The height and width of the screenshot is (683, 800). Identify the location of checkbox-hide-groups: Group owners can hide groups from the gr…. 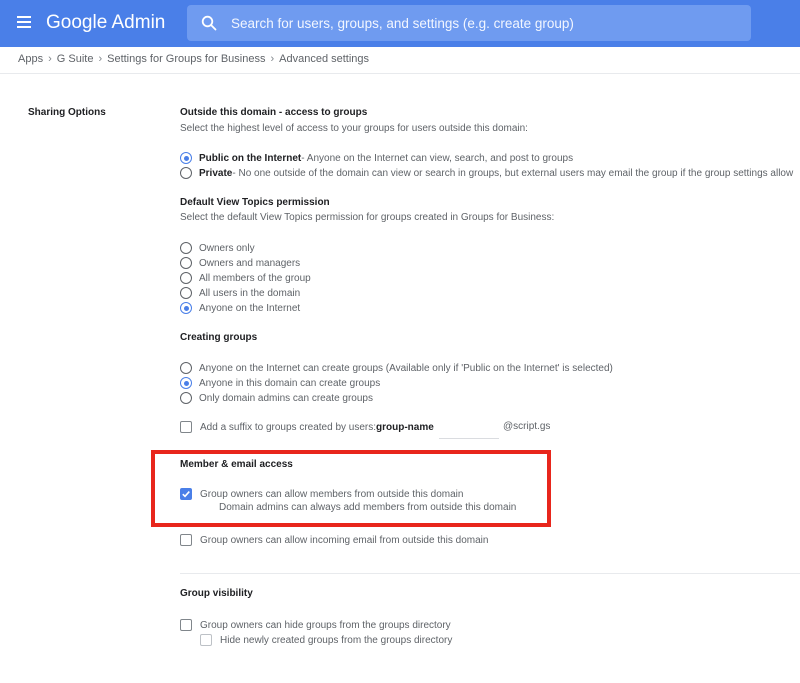
(315, 625).